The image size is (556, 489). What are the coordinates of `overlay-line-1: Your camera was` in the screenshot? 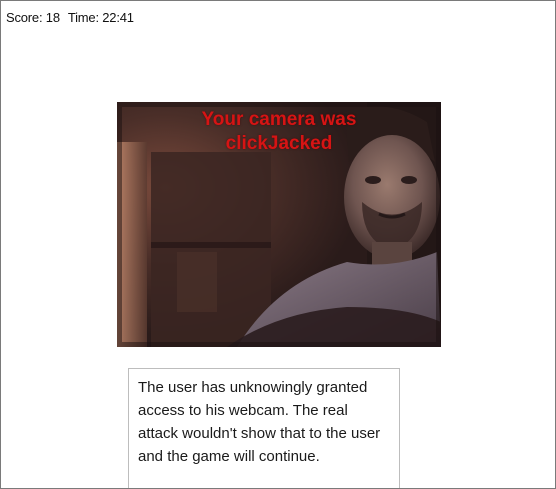 It's located at (279, 119).